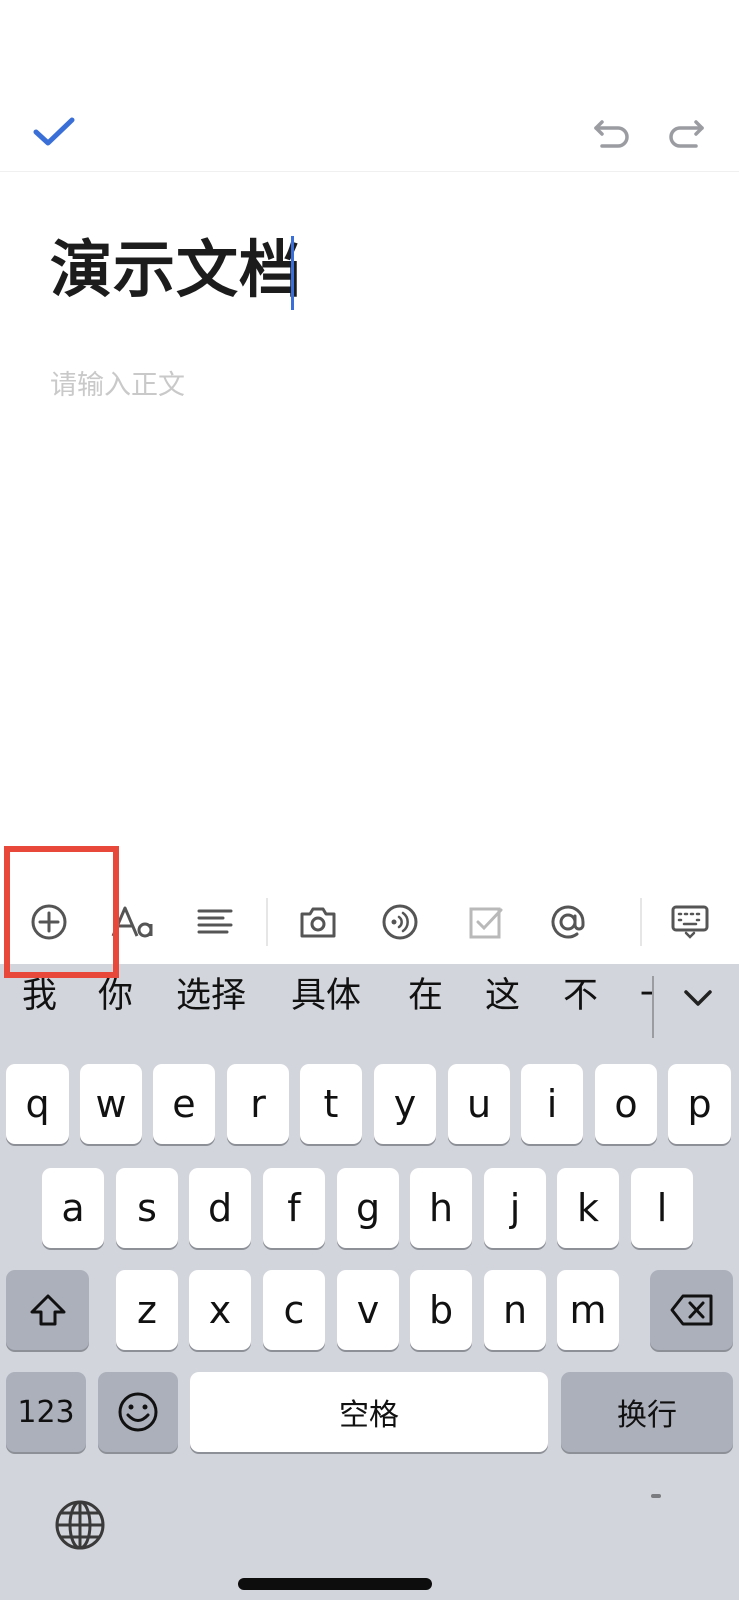  I want to click on key-u: u, so click(479, 1104).